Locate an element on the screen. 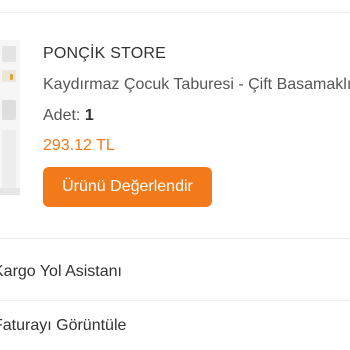 This screenshot has width=350, height=350. quantity: Adet: 1 is located at coordinates (68, 116).